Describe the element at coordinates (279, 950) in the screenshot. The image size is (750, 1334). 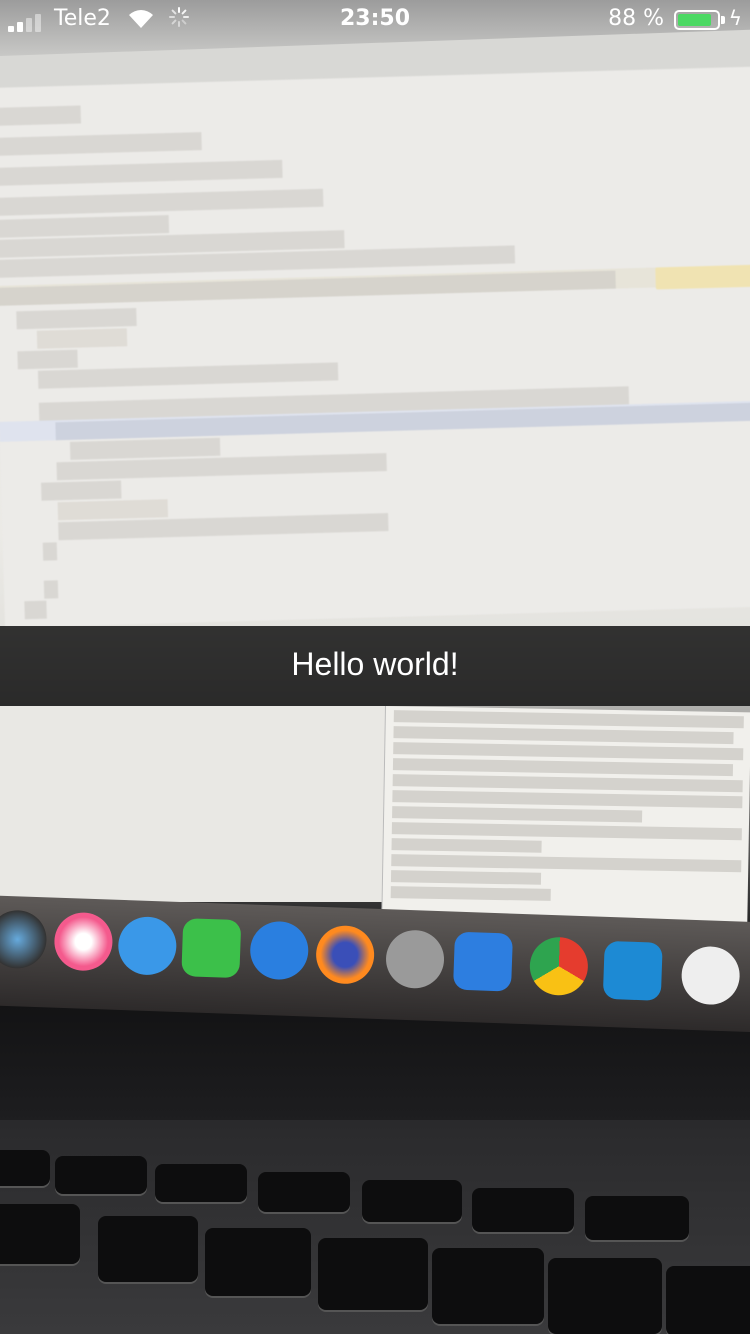
I see `app-store-icon` at that location.